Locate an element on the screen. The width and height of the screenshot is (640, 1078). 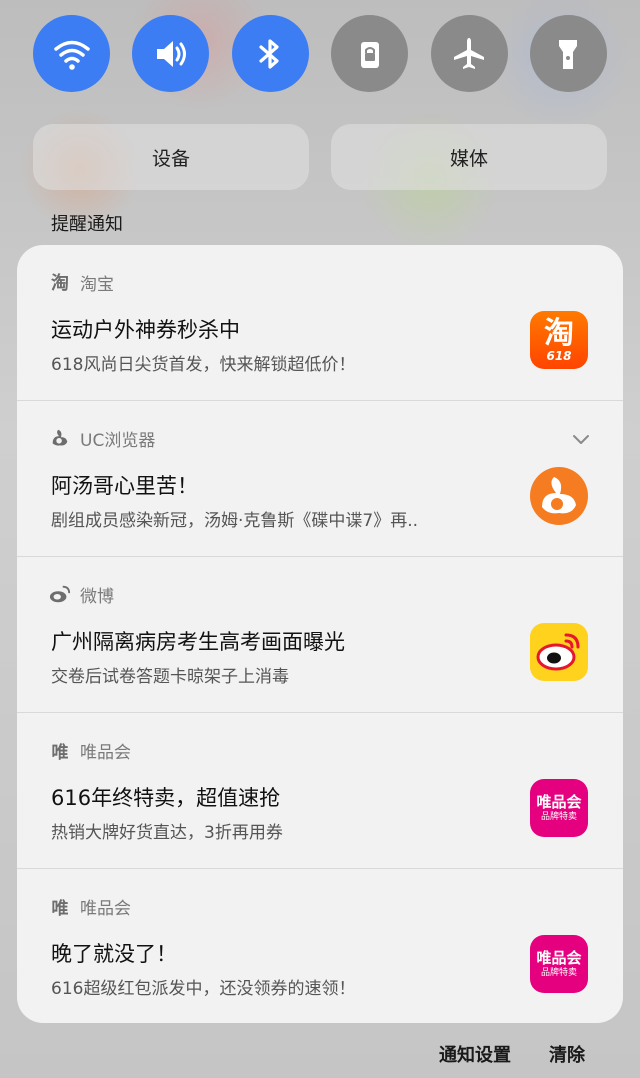
notification-title: 广州隔离病房考生高考画面曝光 is located at coordinates (198, 642).